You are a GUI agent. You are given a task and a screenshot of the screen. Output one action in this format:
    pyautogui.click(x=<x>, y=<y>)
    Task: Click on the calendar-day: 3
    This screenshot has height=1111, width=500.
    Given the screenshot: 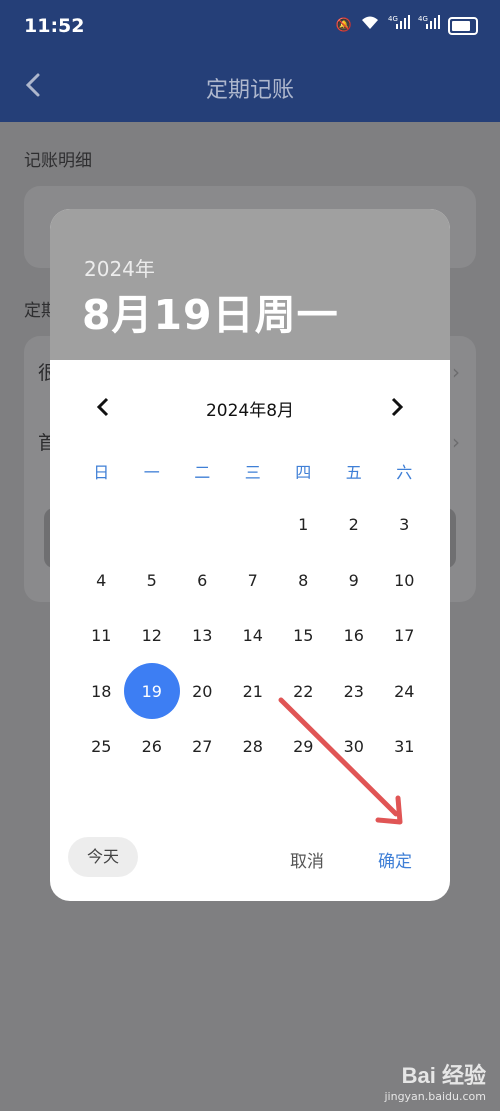 What is the action you would take?
    pyautogui.click(x=404, y=525)
    